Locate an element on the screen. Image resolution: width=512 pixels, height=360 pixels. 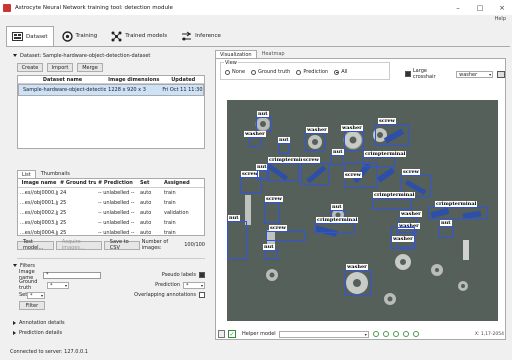
tab-dataset: Dataset is located at coordinates (30, 36).